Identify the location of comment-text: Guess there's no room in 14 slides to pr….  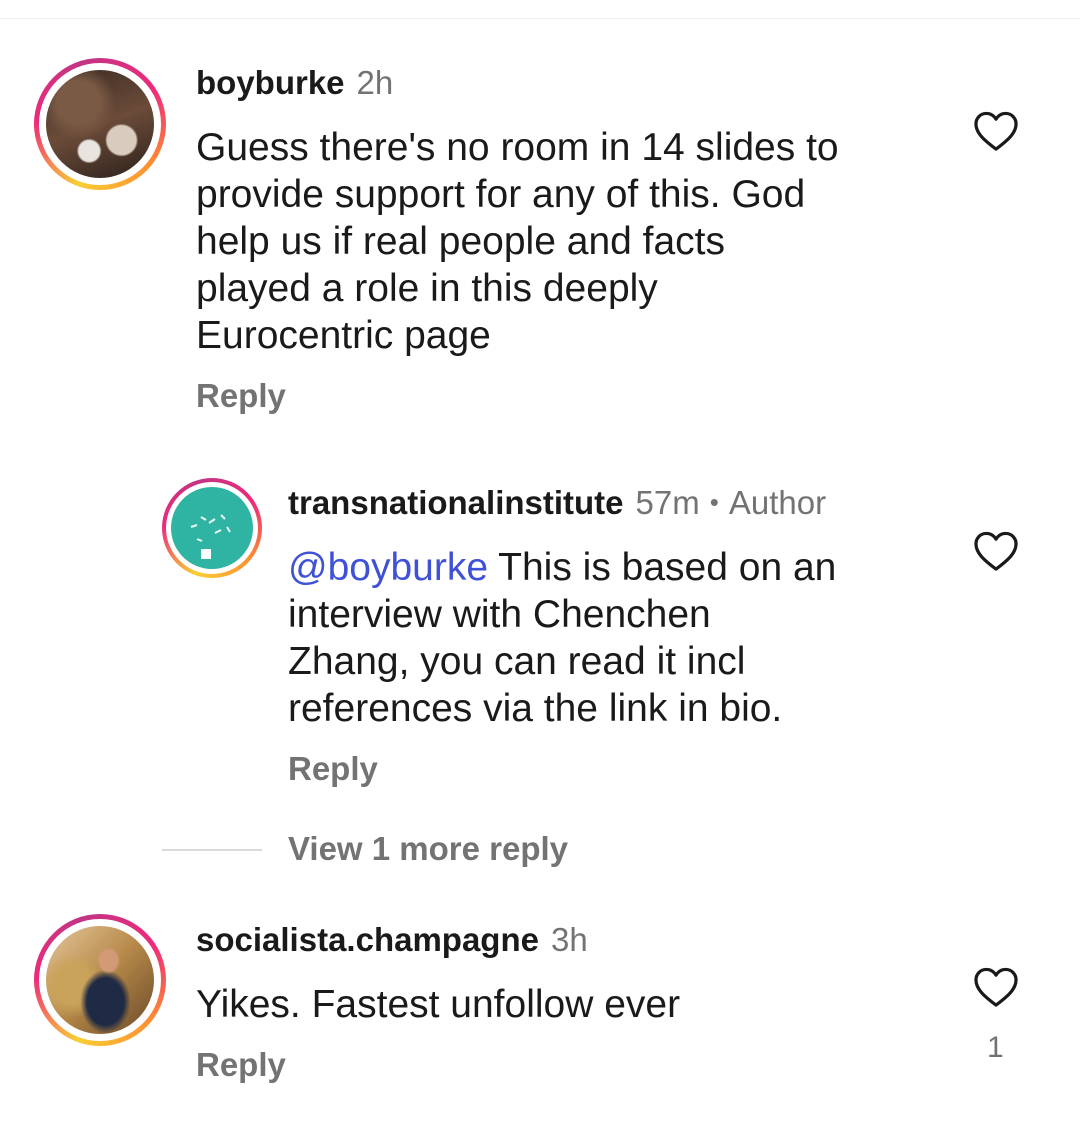
(517, 241).